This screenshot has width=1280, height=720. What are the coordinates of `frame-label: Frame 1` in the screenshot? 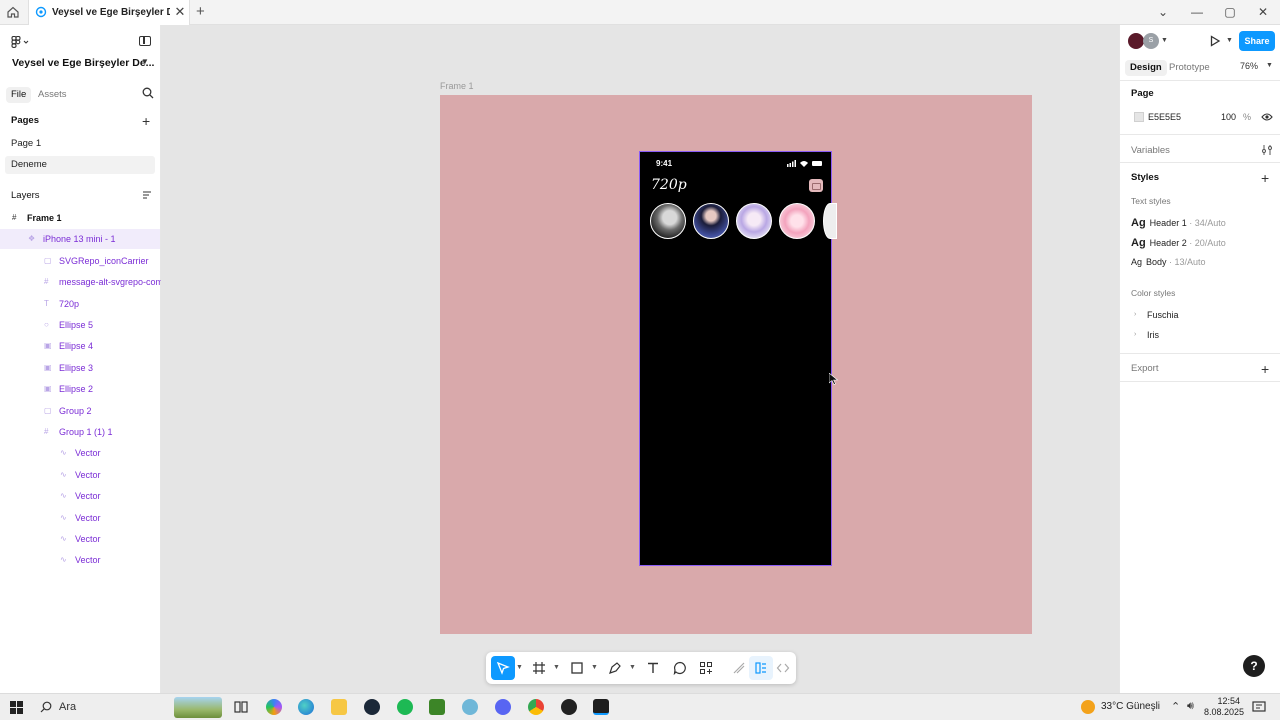 It's located at (457, 86).